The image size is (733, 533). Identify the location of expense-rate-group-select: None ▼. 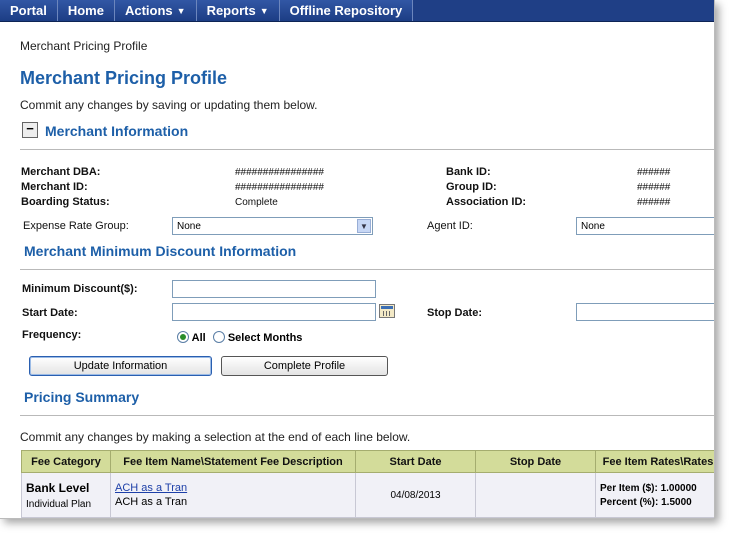
(272, 226).